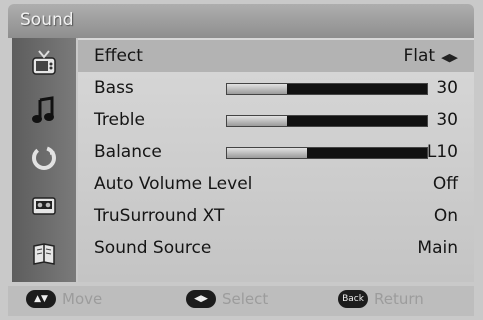 Image resolution: width=483 pixels, height=320 pixels. Describe the element at coordinates (419, 56) in the screenshot. I see `effect-value: Flat` at that location.